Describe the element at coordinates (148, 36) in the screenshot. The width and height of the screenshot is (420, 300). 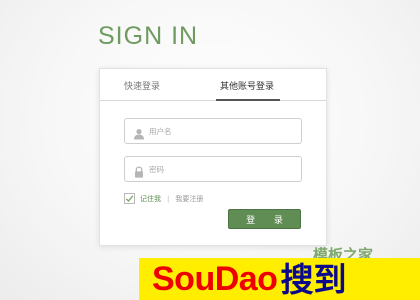
I see `page-title: SIGN IN` at that location.